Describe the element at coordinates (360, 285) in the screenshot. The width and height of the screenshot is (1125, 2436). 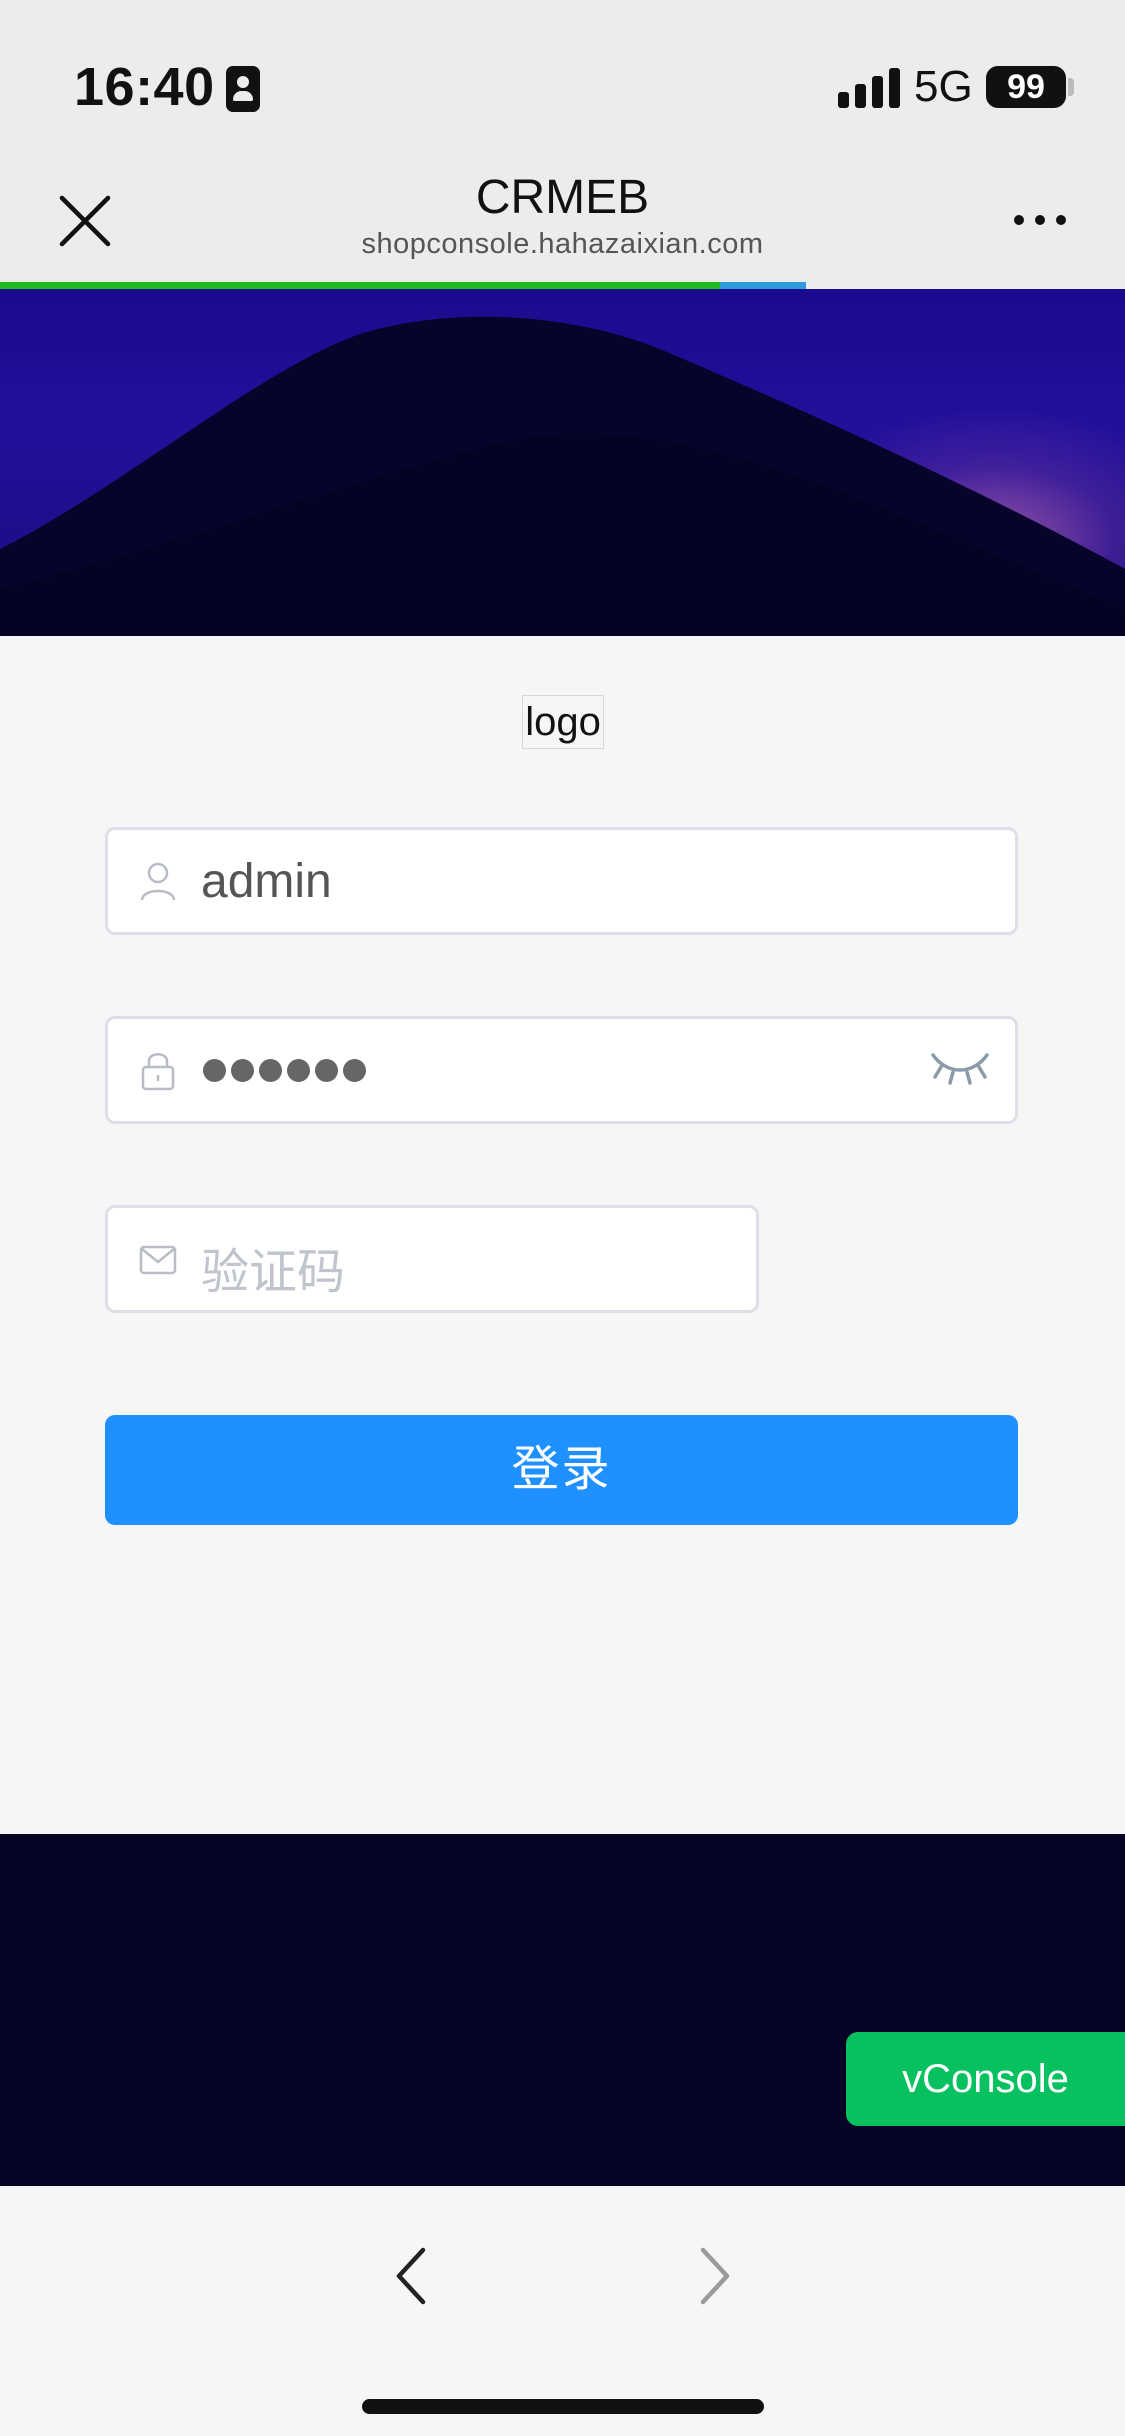
I see `progress-fill` at that location.